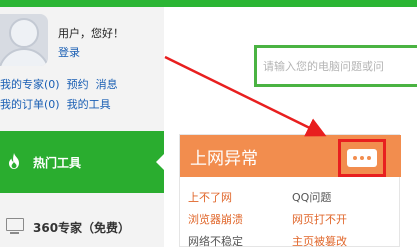  What do you see at coordinates (69, 52) in the screenshot?
I see `login-link: 登录` at bounding box center [69, 52].